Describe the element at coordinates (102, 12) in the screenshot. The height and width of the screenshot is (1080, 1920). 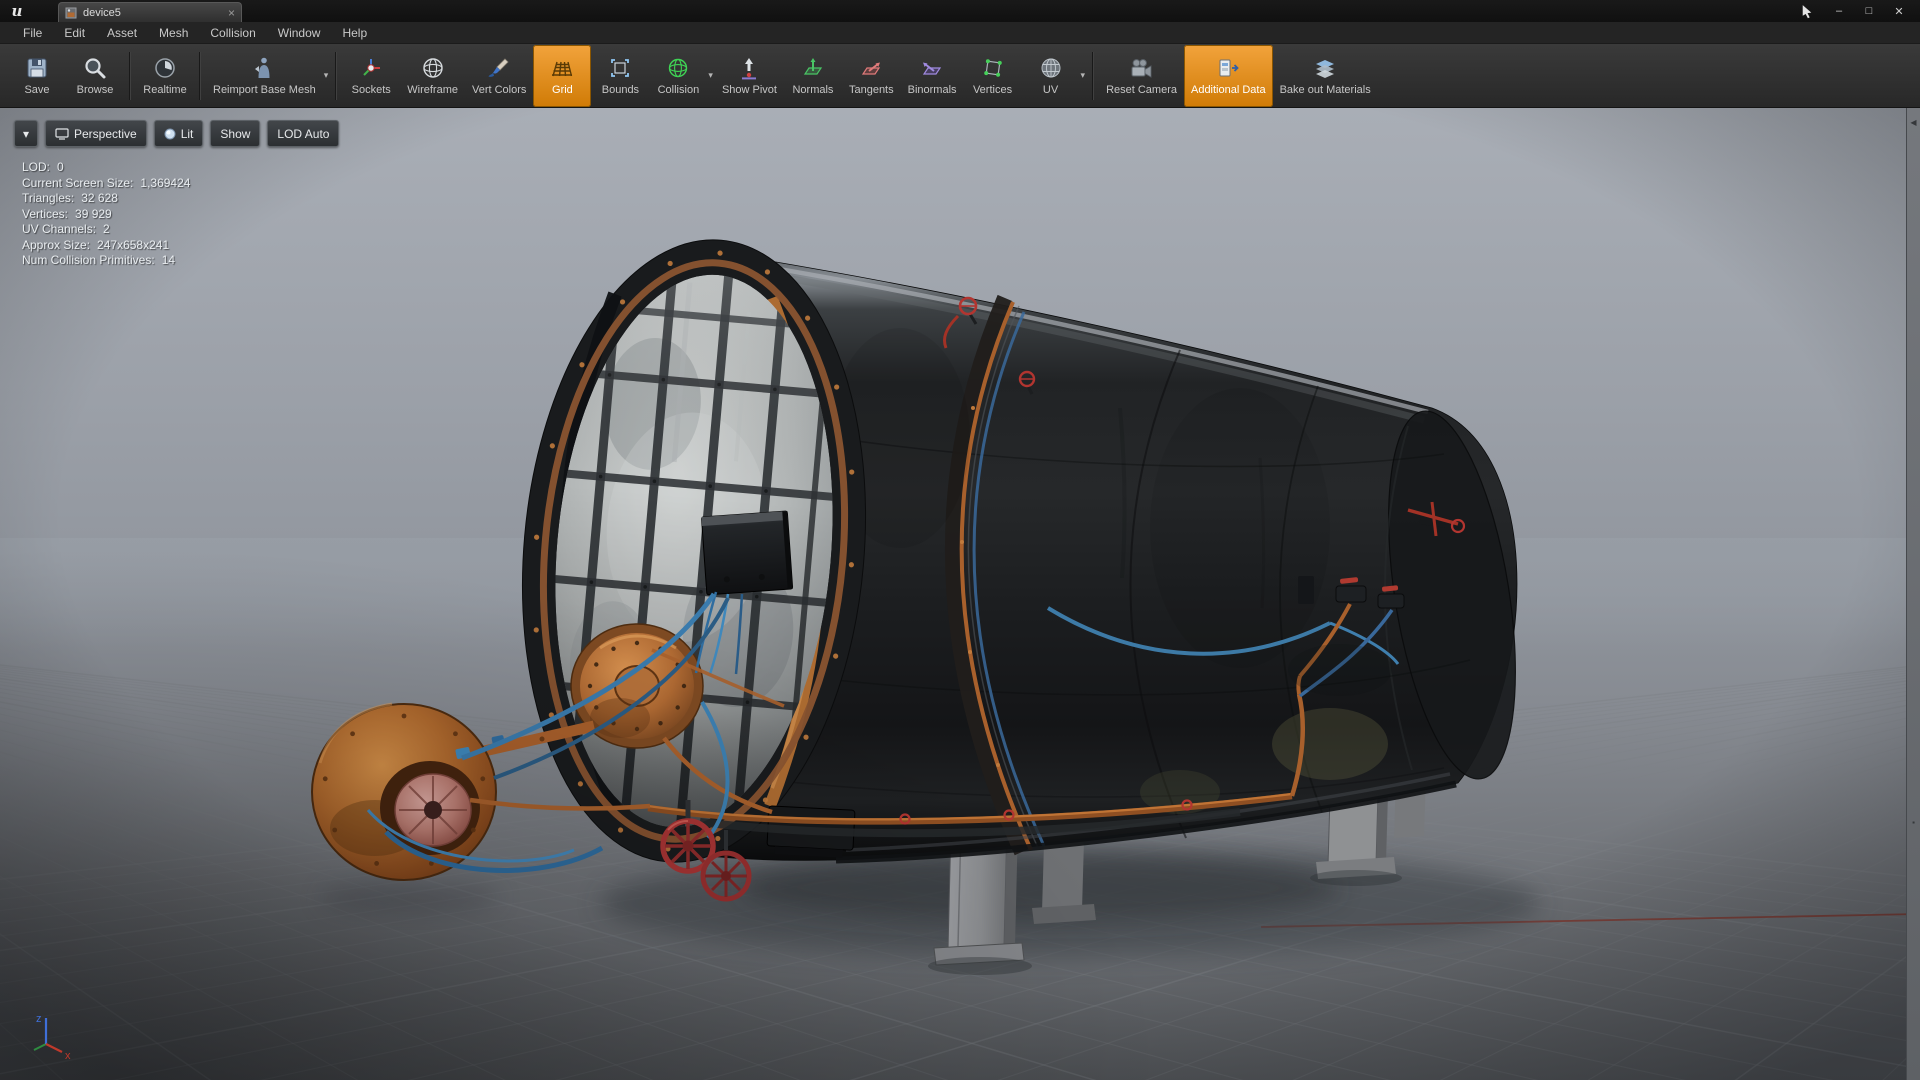
I see `tab-title: device5` at that location.